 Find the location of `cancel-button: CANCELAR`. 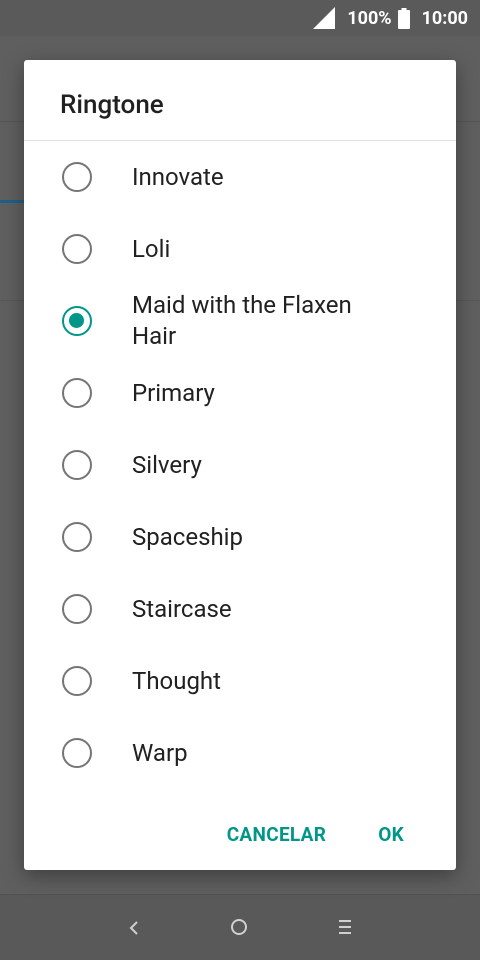

cancel-button: CANCELAR is located at coordinates (277, 834).